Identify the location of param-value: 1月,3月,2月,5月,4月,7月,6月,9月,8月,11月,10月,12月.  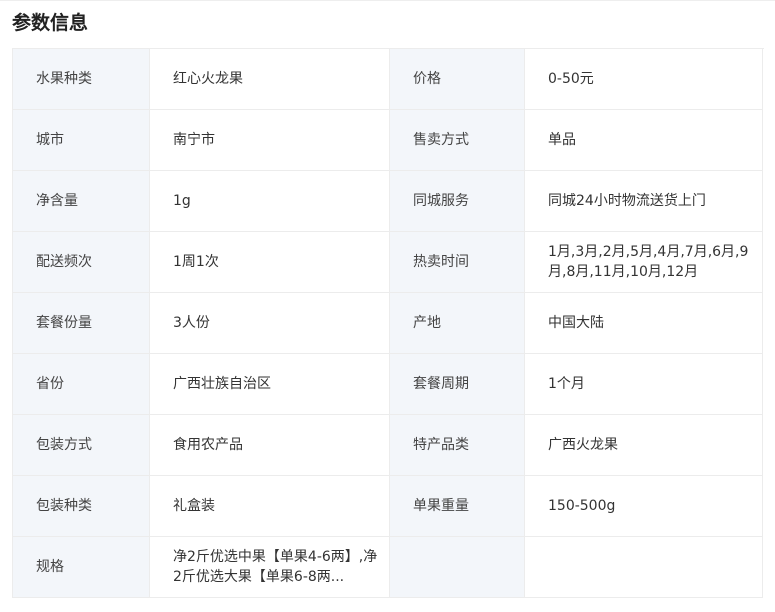
(648, 262).